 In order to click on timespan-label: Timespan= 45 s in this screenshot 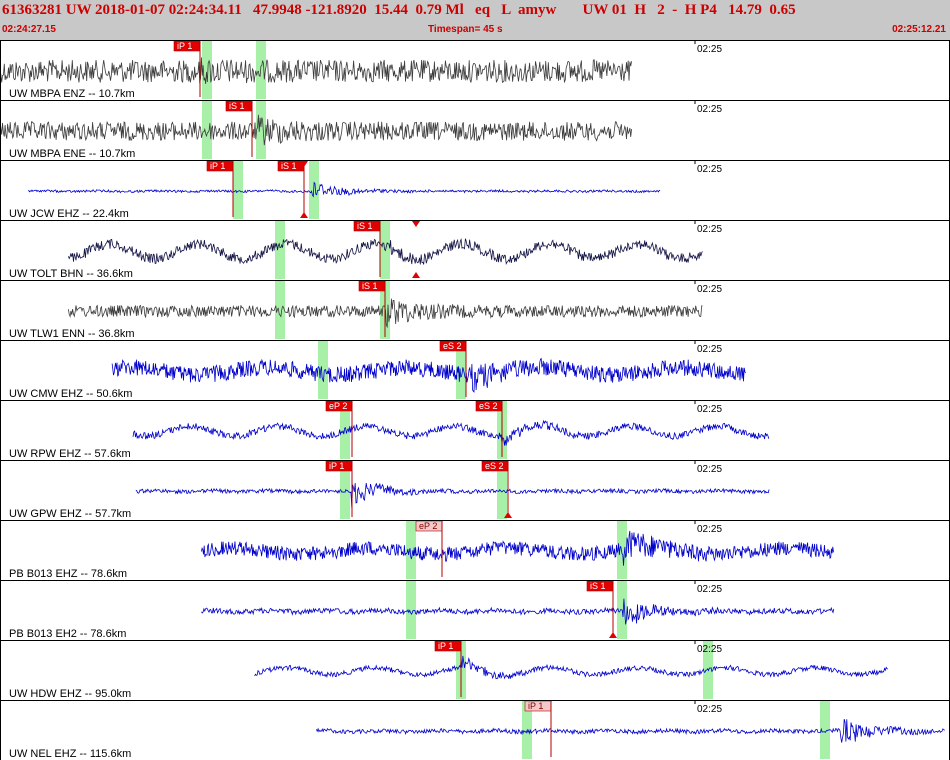, I will do `click(465, 29)`.